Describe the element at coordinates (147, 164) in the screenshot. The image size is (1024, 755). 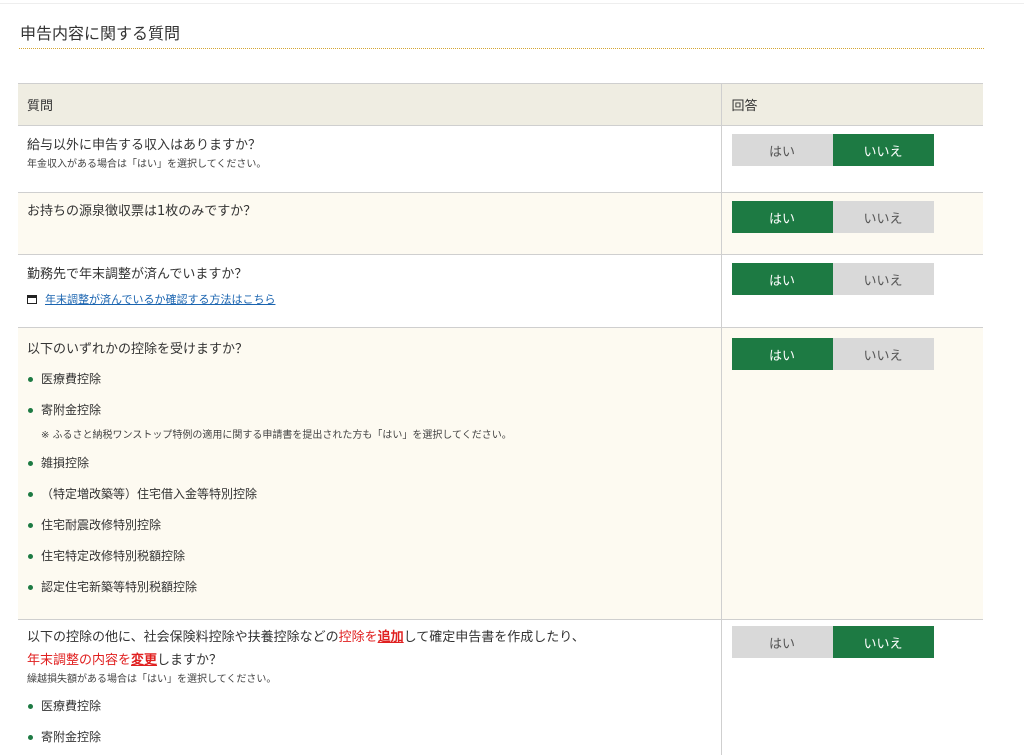
I see `question-note: 年金収入がある場合は「はい」を選択してください。` at that location.